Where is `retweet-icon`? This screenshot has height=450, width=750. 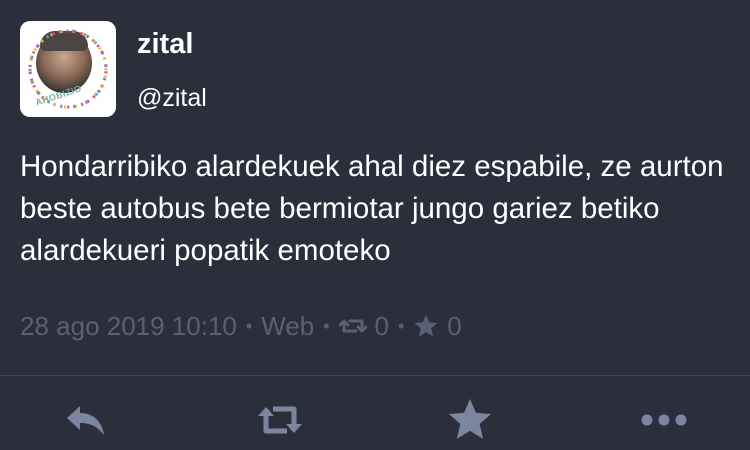 retweet-icon is located at coordinates (280, 420).